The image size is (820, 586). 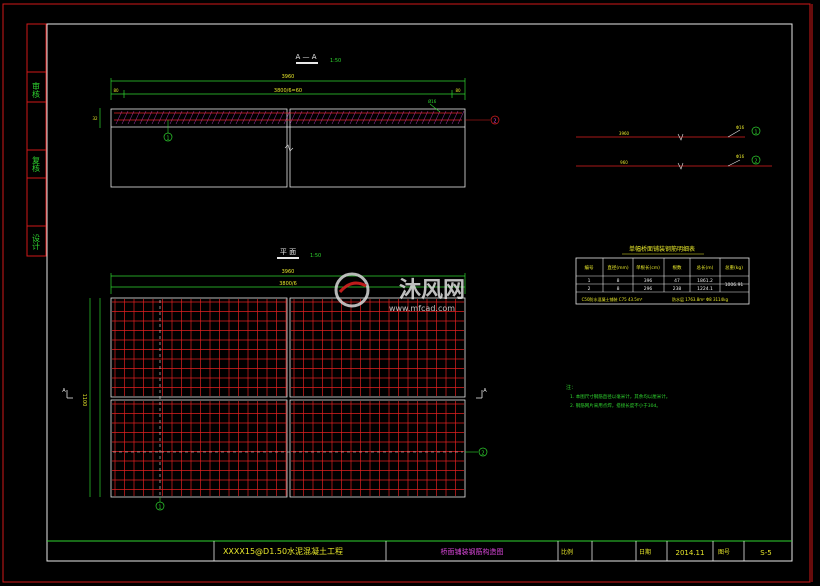 I want to click on signoff-strip: 审核 复核 设计, so click(x=36, y=140).